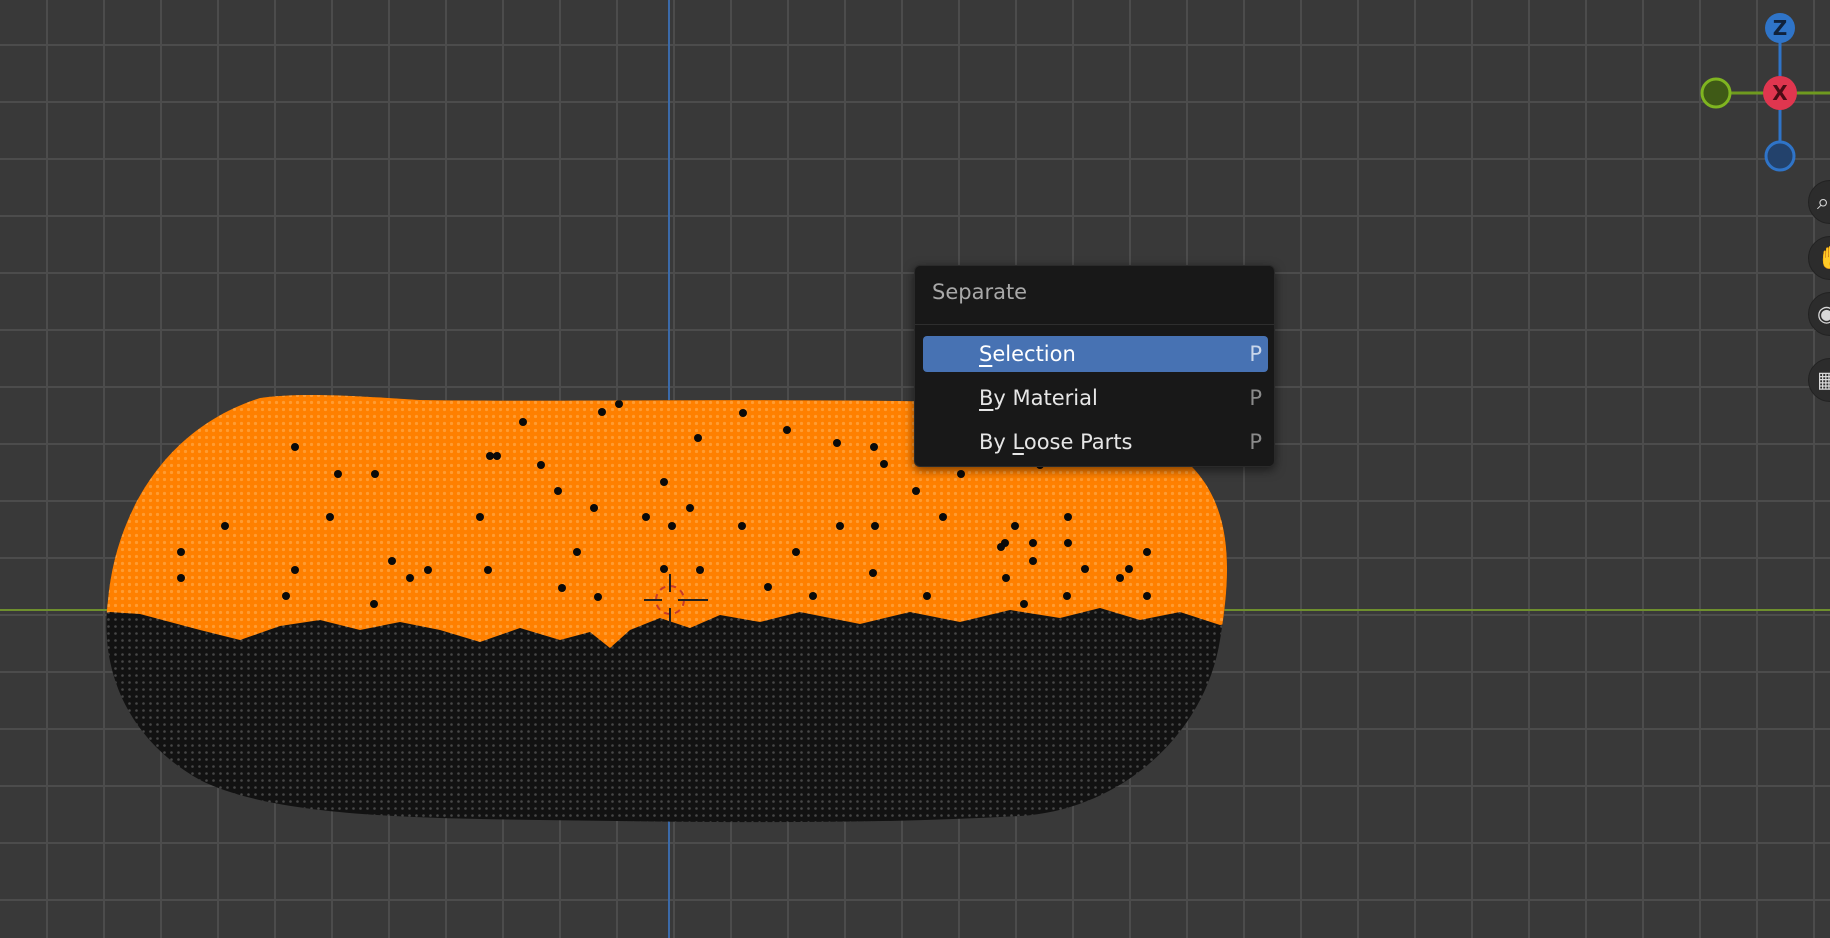 This screenshot has width=1830, height=938. I want to click on x-axis-label: X, so click(1780, 93).